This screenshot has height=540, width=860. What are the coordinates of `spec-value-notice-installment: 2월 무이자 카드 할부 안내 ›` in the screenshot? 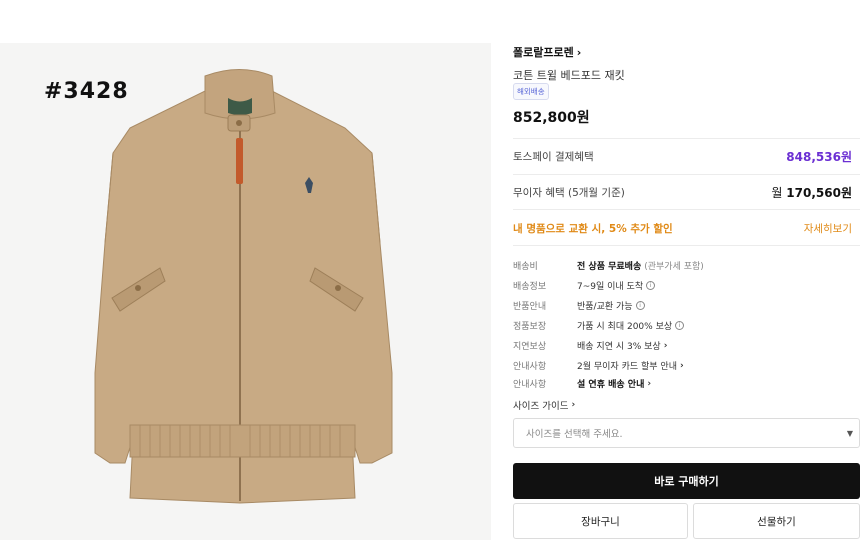 It's located at (630, 366).